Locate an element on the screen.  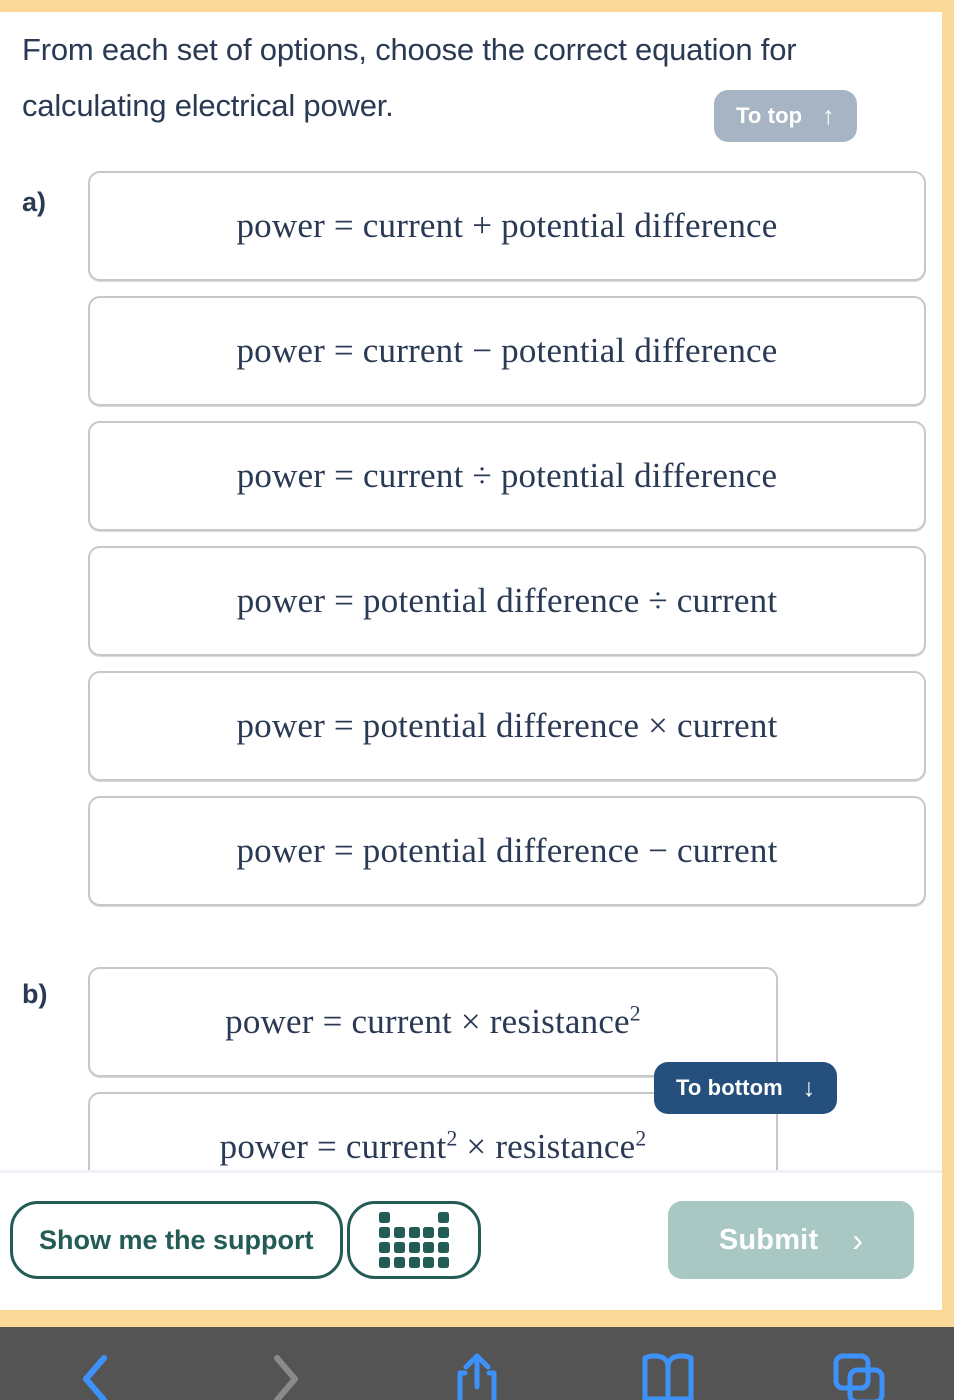
scroll-to-bottom-label: To bottom is located at coordinates (729, 1087).